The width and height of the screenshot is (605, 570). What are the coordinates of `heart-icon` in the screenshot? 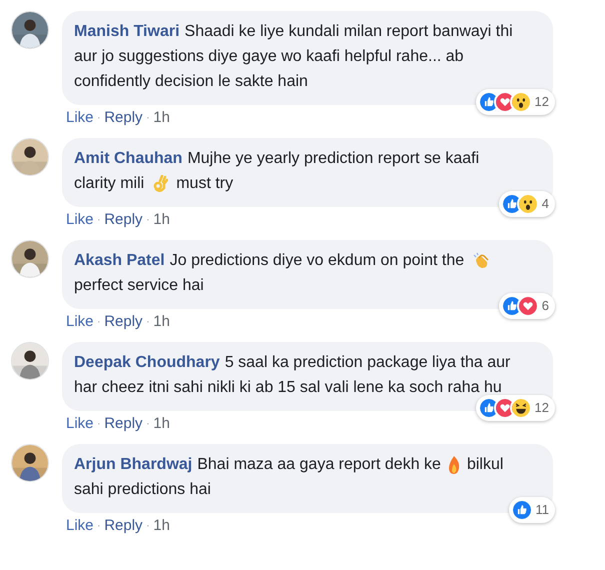 It's located at (527, 306).